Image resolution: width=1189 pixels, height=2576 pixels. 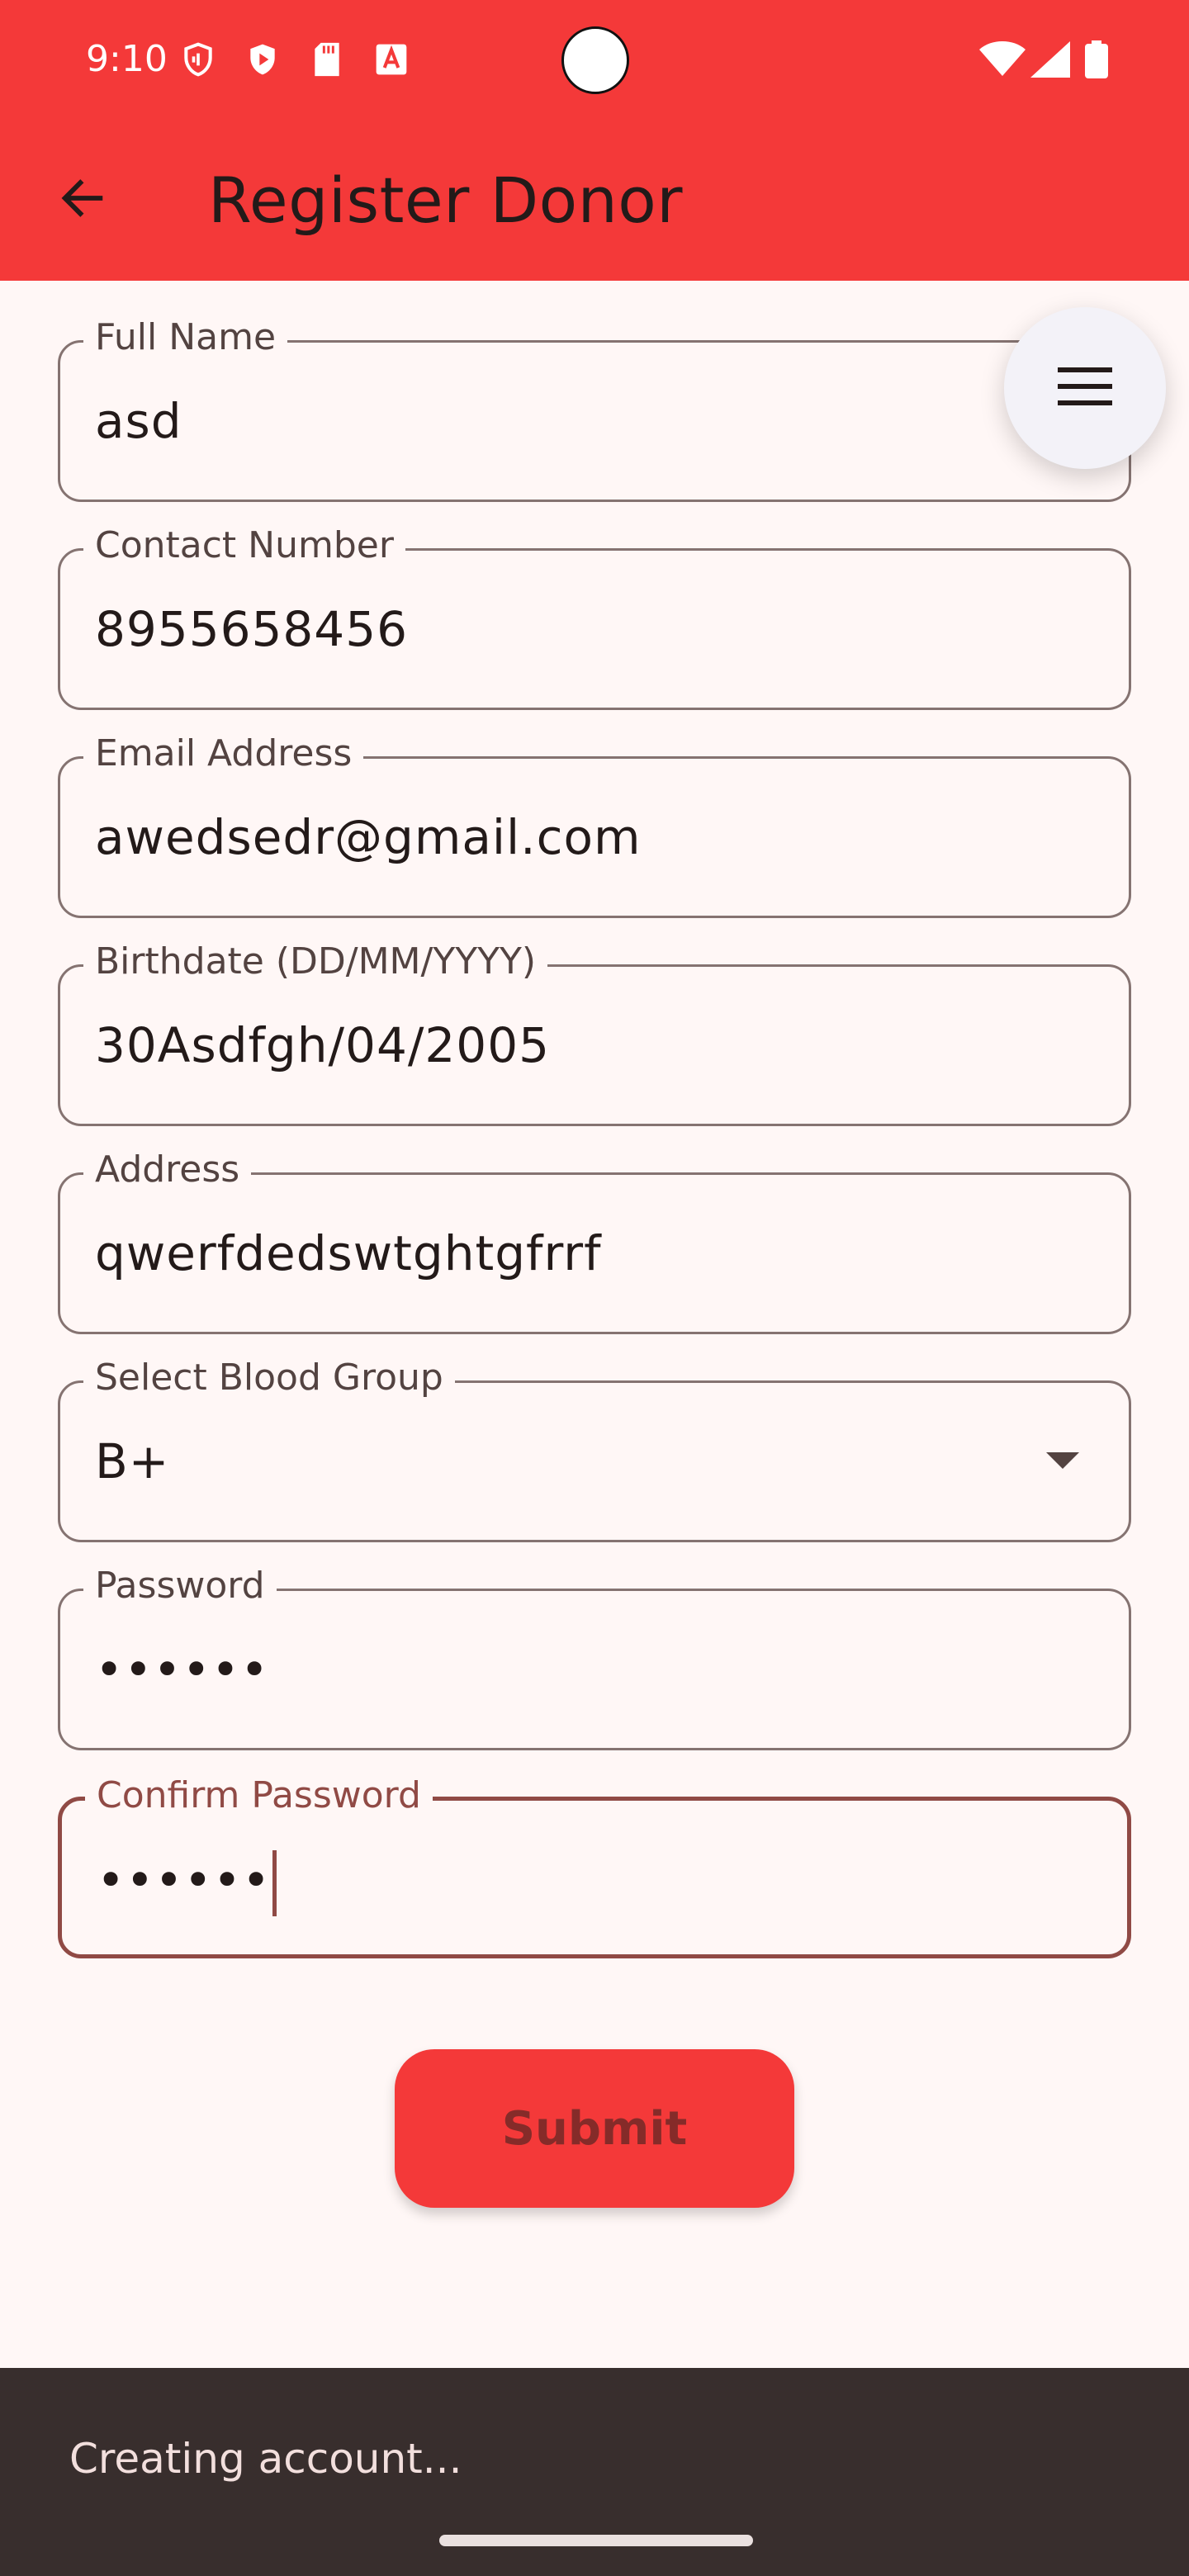 What do you see at coordinates (594, 408) in the screenshot?
I see `full-name-field: Full Name asd` at bounding box center [594, 408].